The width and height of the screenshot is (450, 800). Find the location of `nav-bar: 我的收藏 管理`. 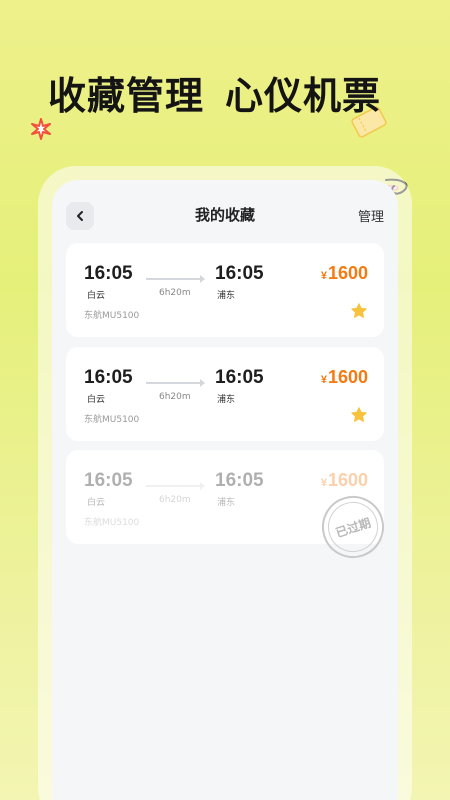

nav-bar: 我的收藏 管理 is located at coordinates (225, 213).